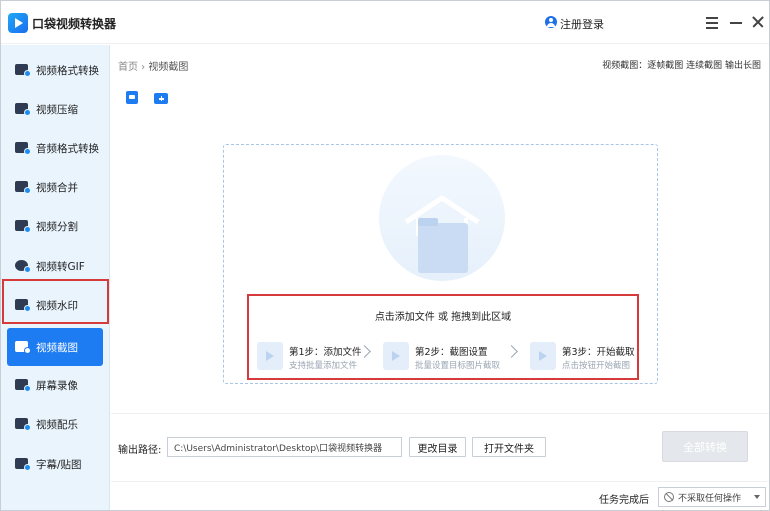  I want to click on sidebar-item-label: 视频压缩, so click(57, 109).